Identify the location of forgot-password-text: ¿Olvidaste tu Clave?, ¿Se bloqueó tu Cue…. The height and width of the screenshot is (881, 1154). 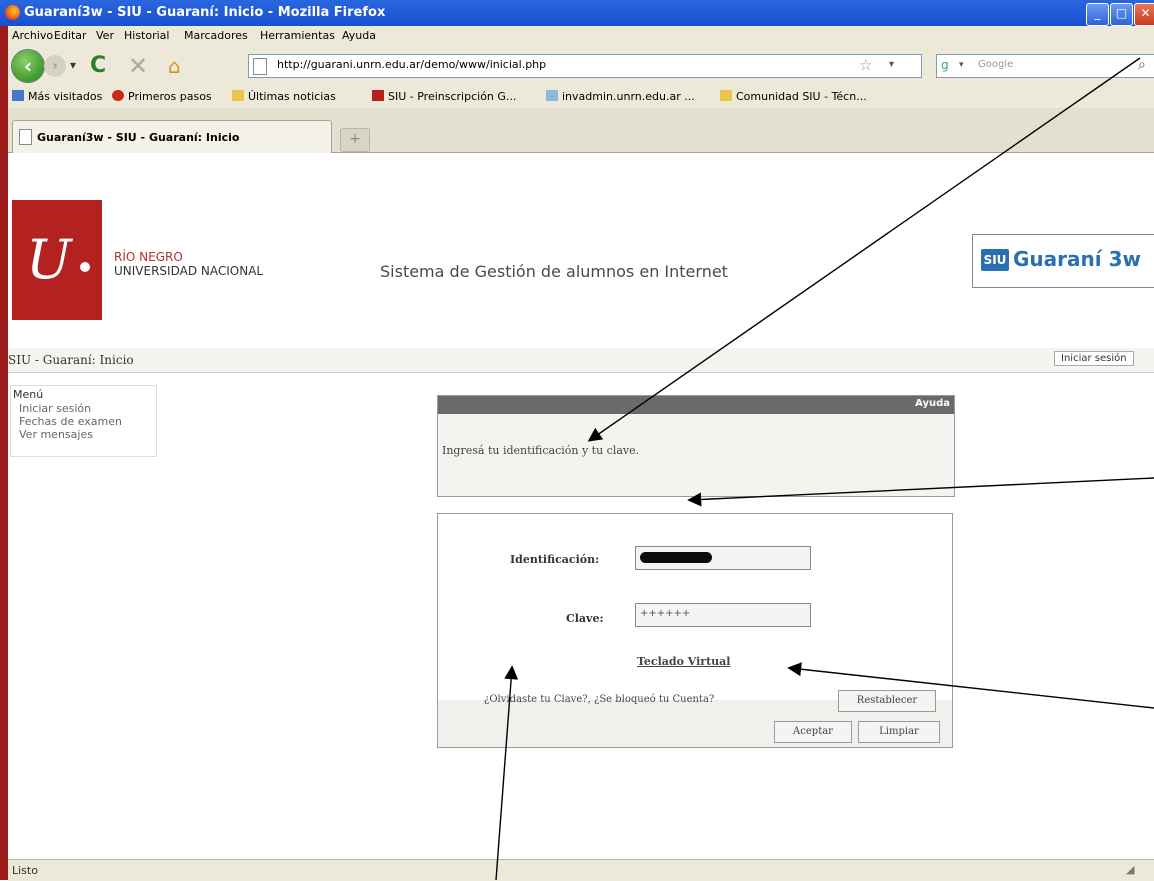
(599, 699).